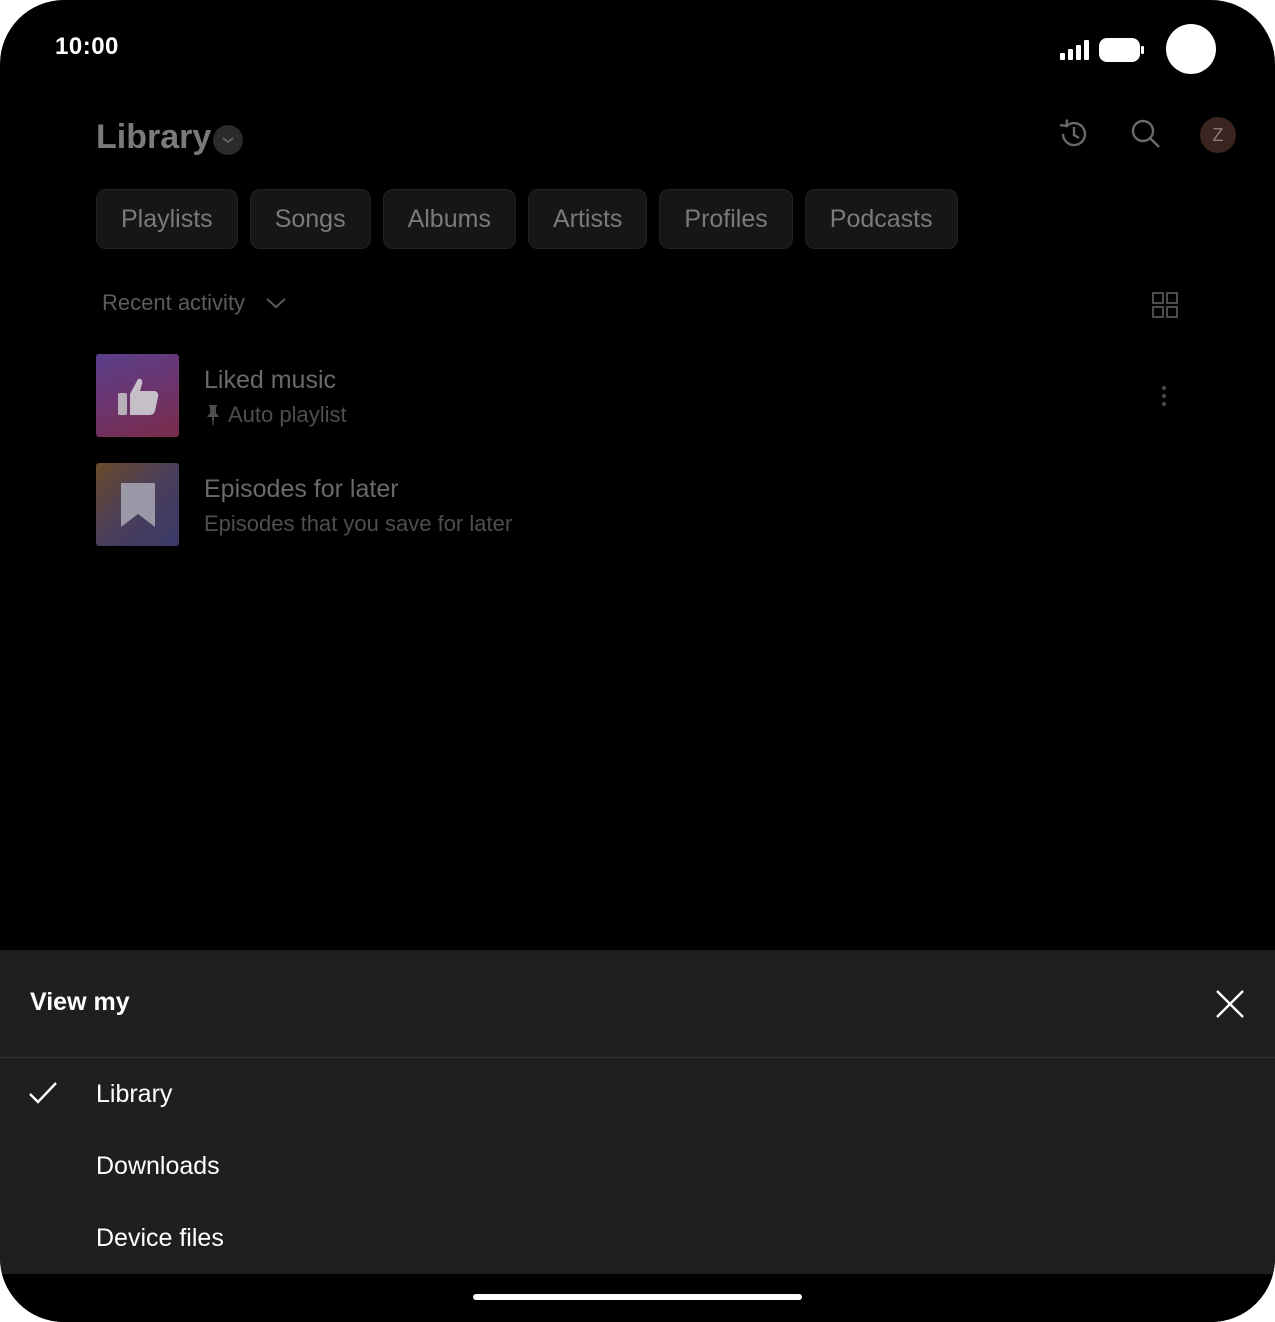 This screenshot has width=1275, height=1322. Describe the element at coordinates (637, 1168) in the screenshot. I see `option-downloads: Downloads` at that location.